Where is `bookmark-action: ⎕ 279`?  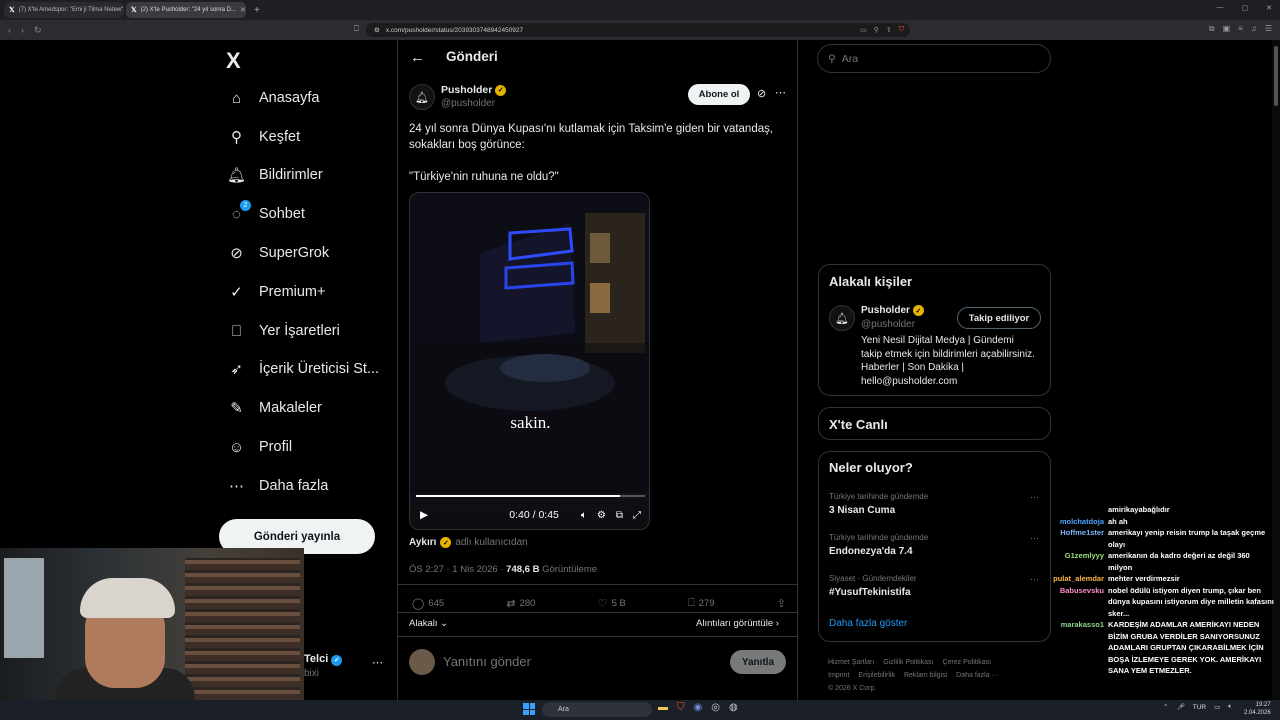
bookmark-action: ⎕ 279 is located at coordinates (701, 603).